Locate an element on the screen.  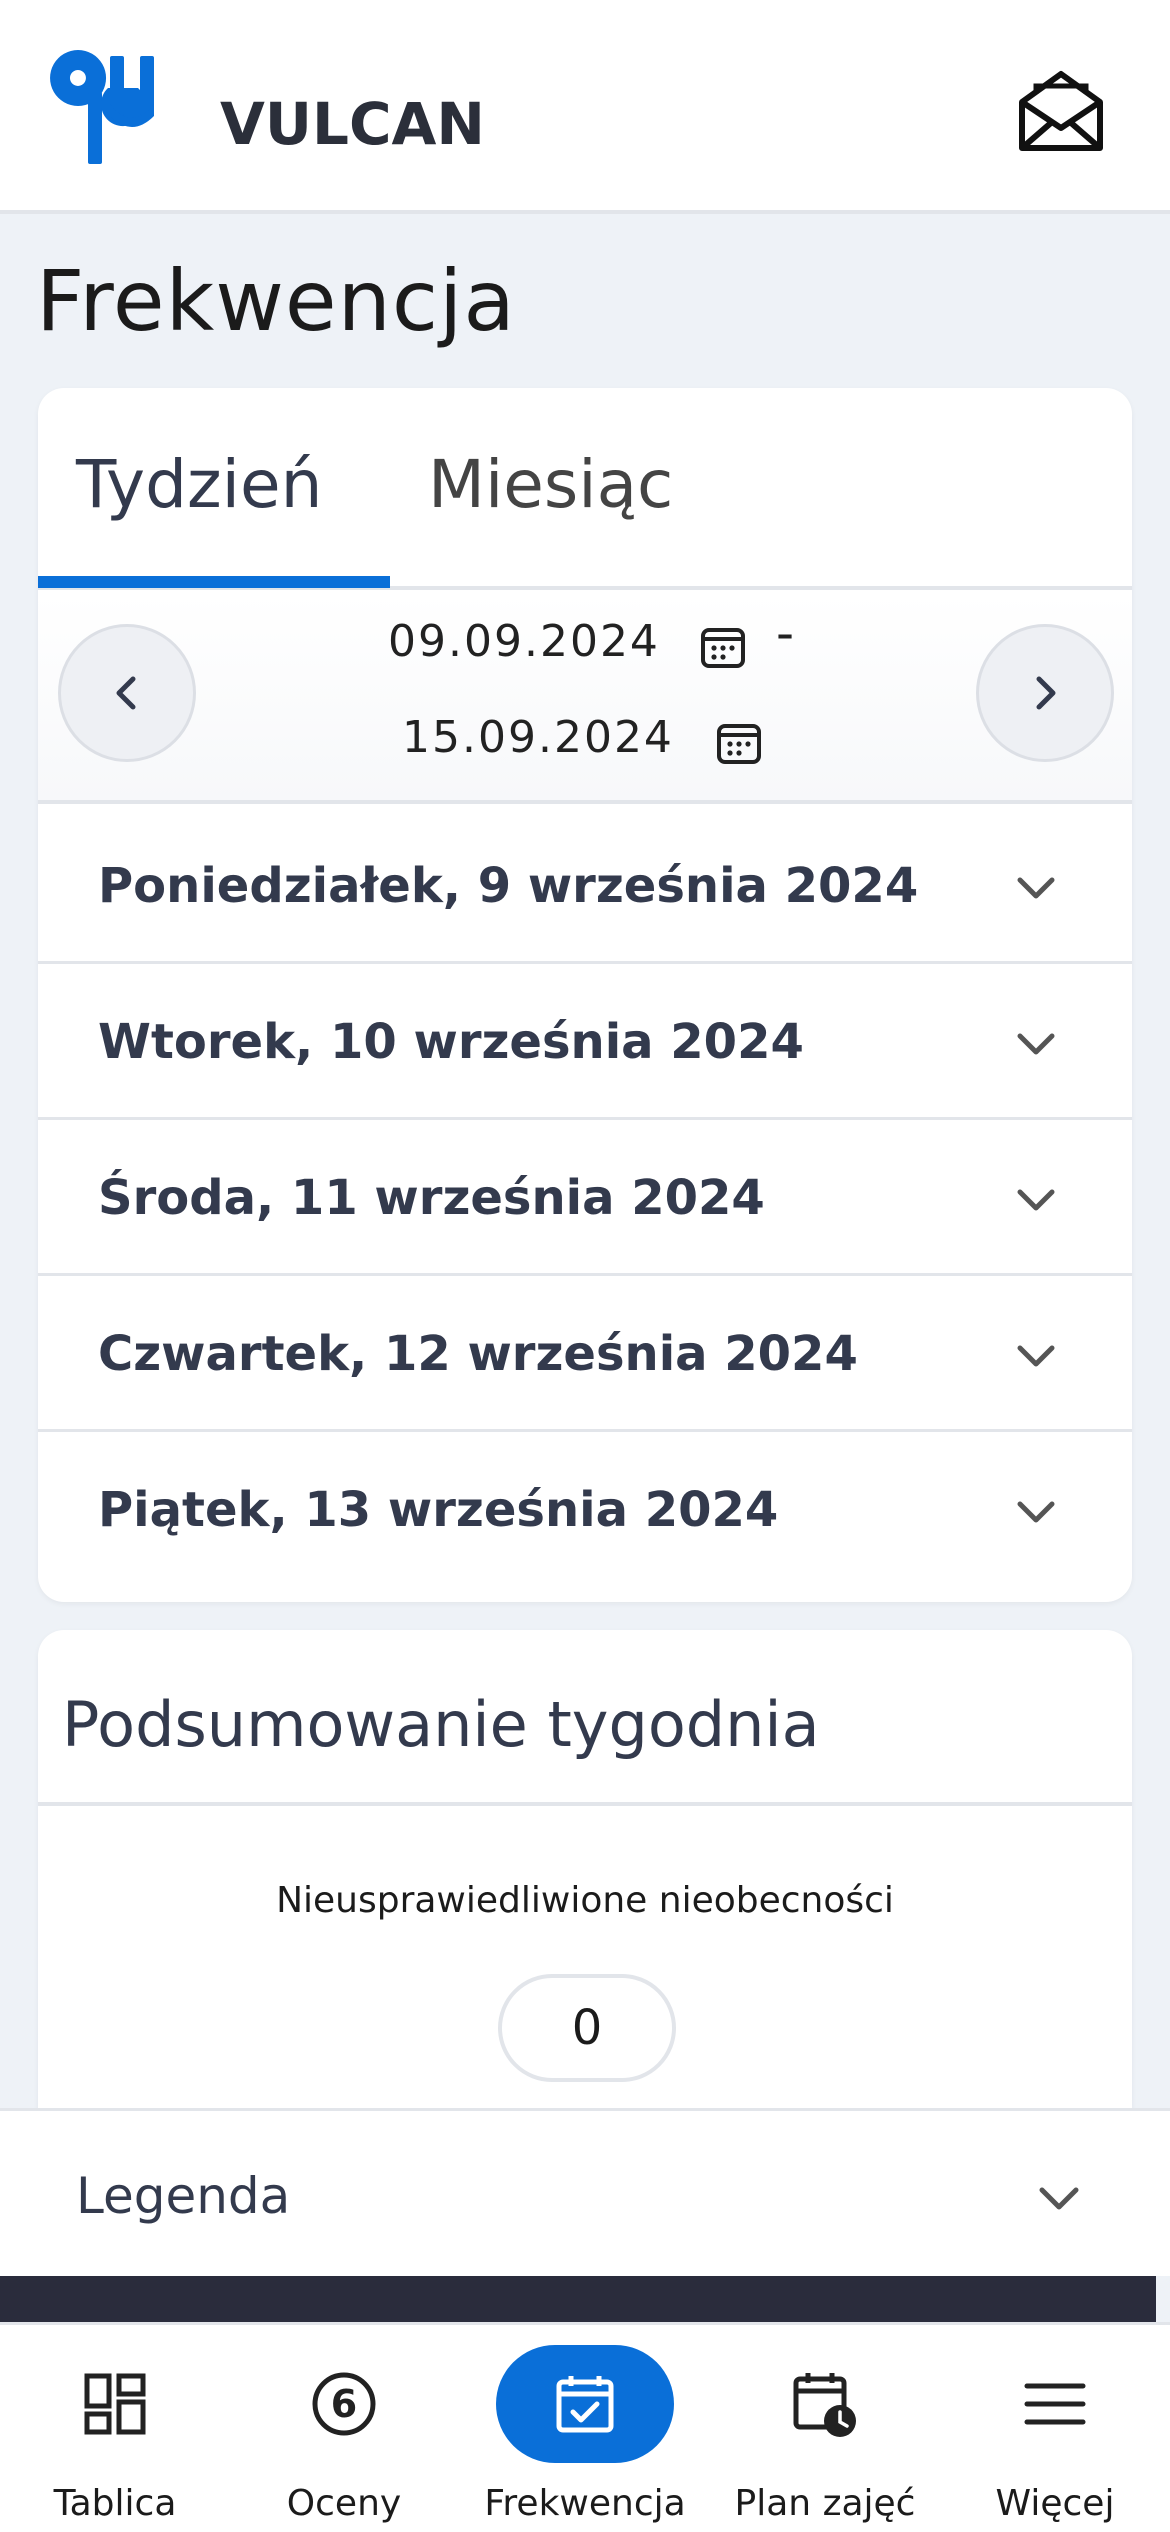
overlay-strip is located at coordinates (578, 2299).